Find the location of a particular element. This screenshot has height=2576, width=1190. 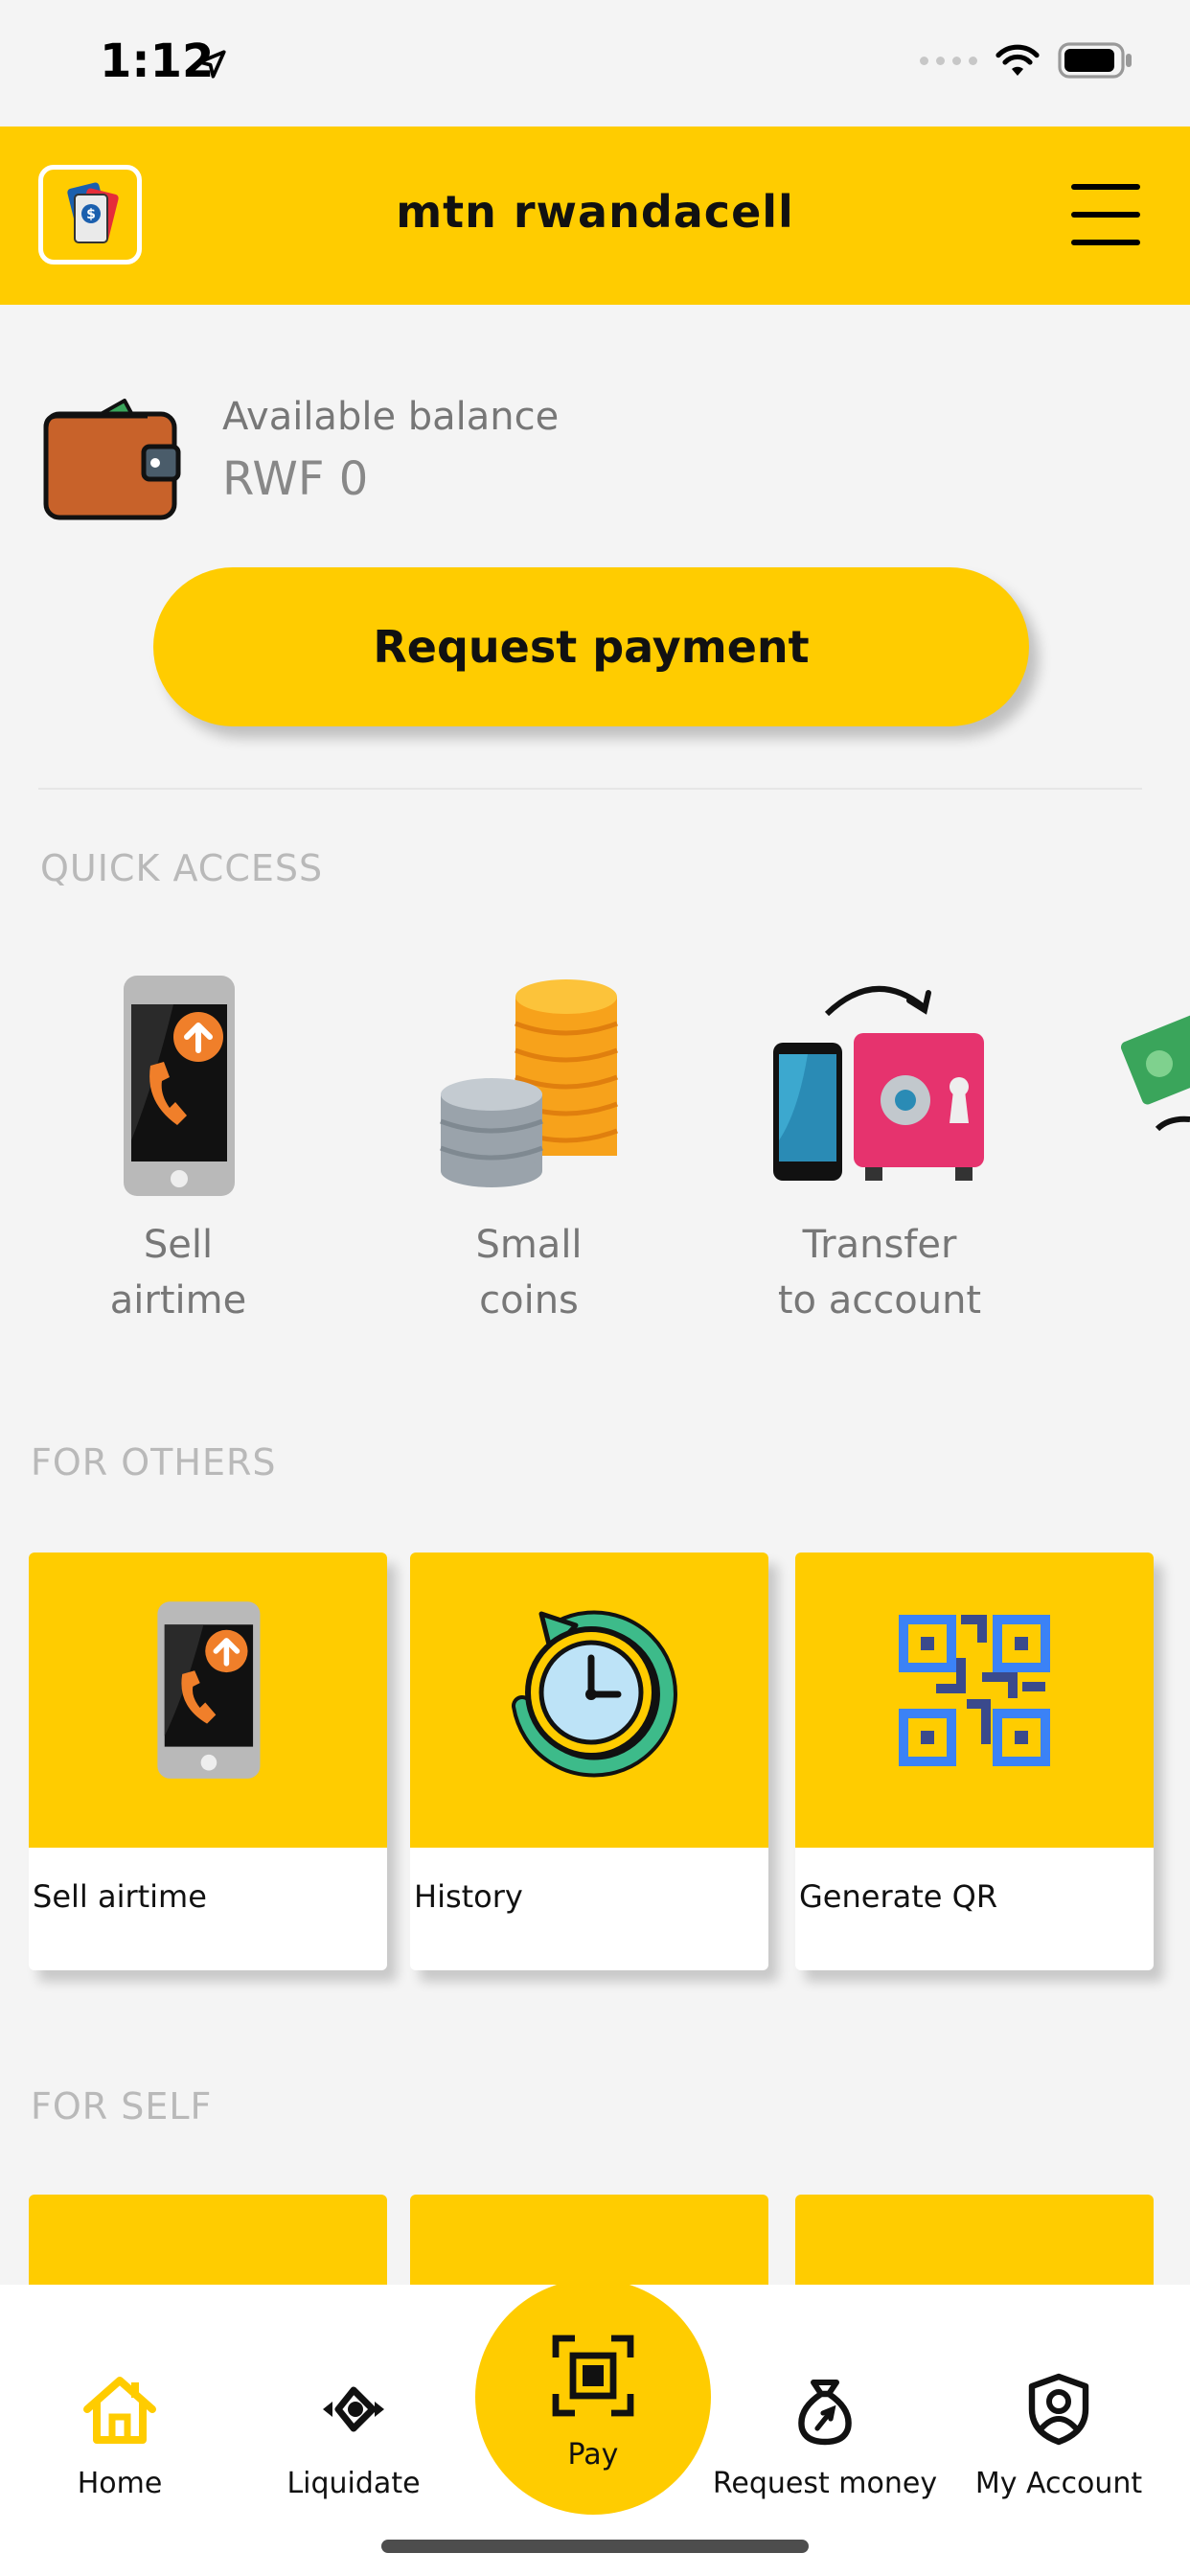

status-indicators is located at coordinates (1027, 60).